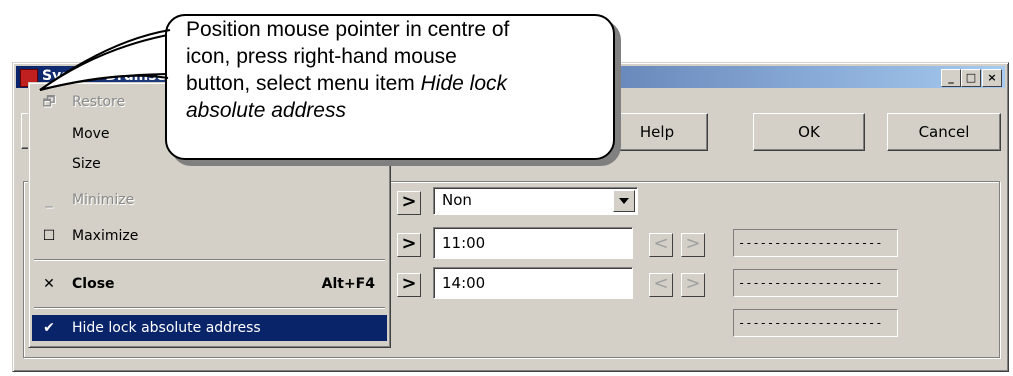 The width and height of the screenshot is (1013, 376). Describe the element at coordinates (463, 83) in the screenshot. I see `callout-text-italic: Hide lock` at that location.